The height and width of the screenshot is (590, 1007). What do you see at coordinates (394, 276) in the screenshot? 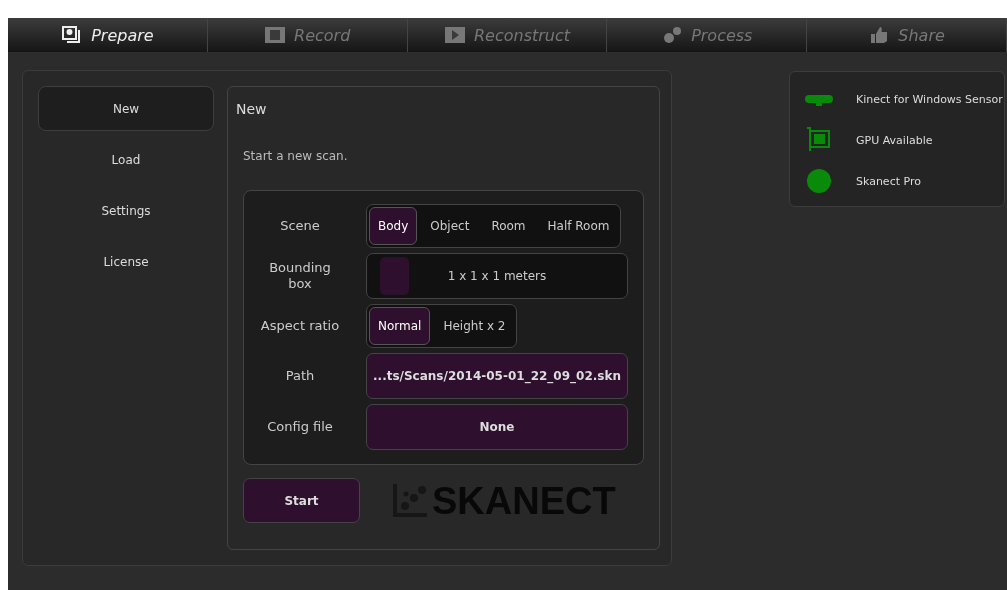
I see `slider-thumb` at bounding box center [394, 276].